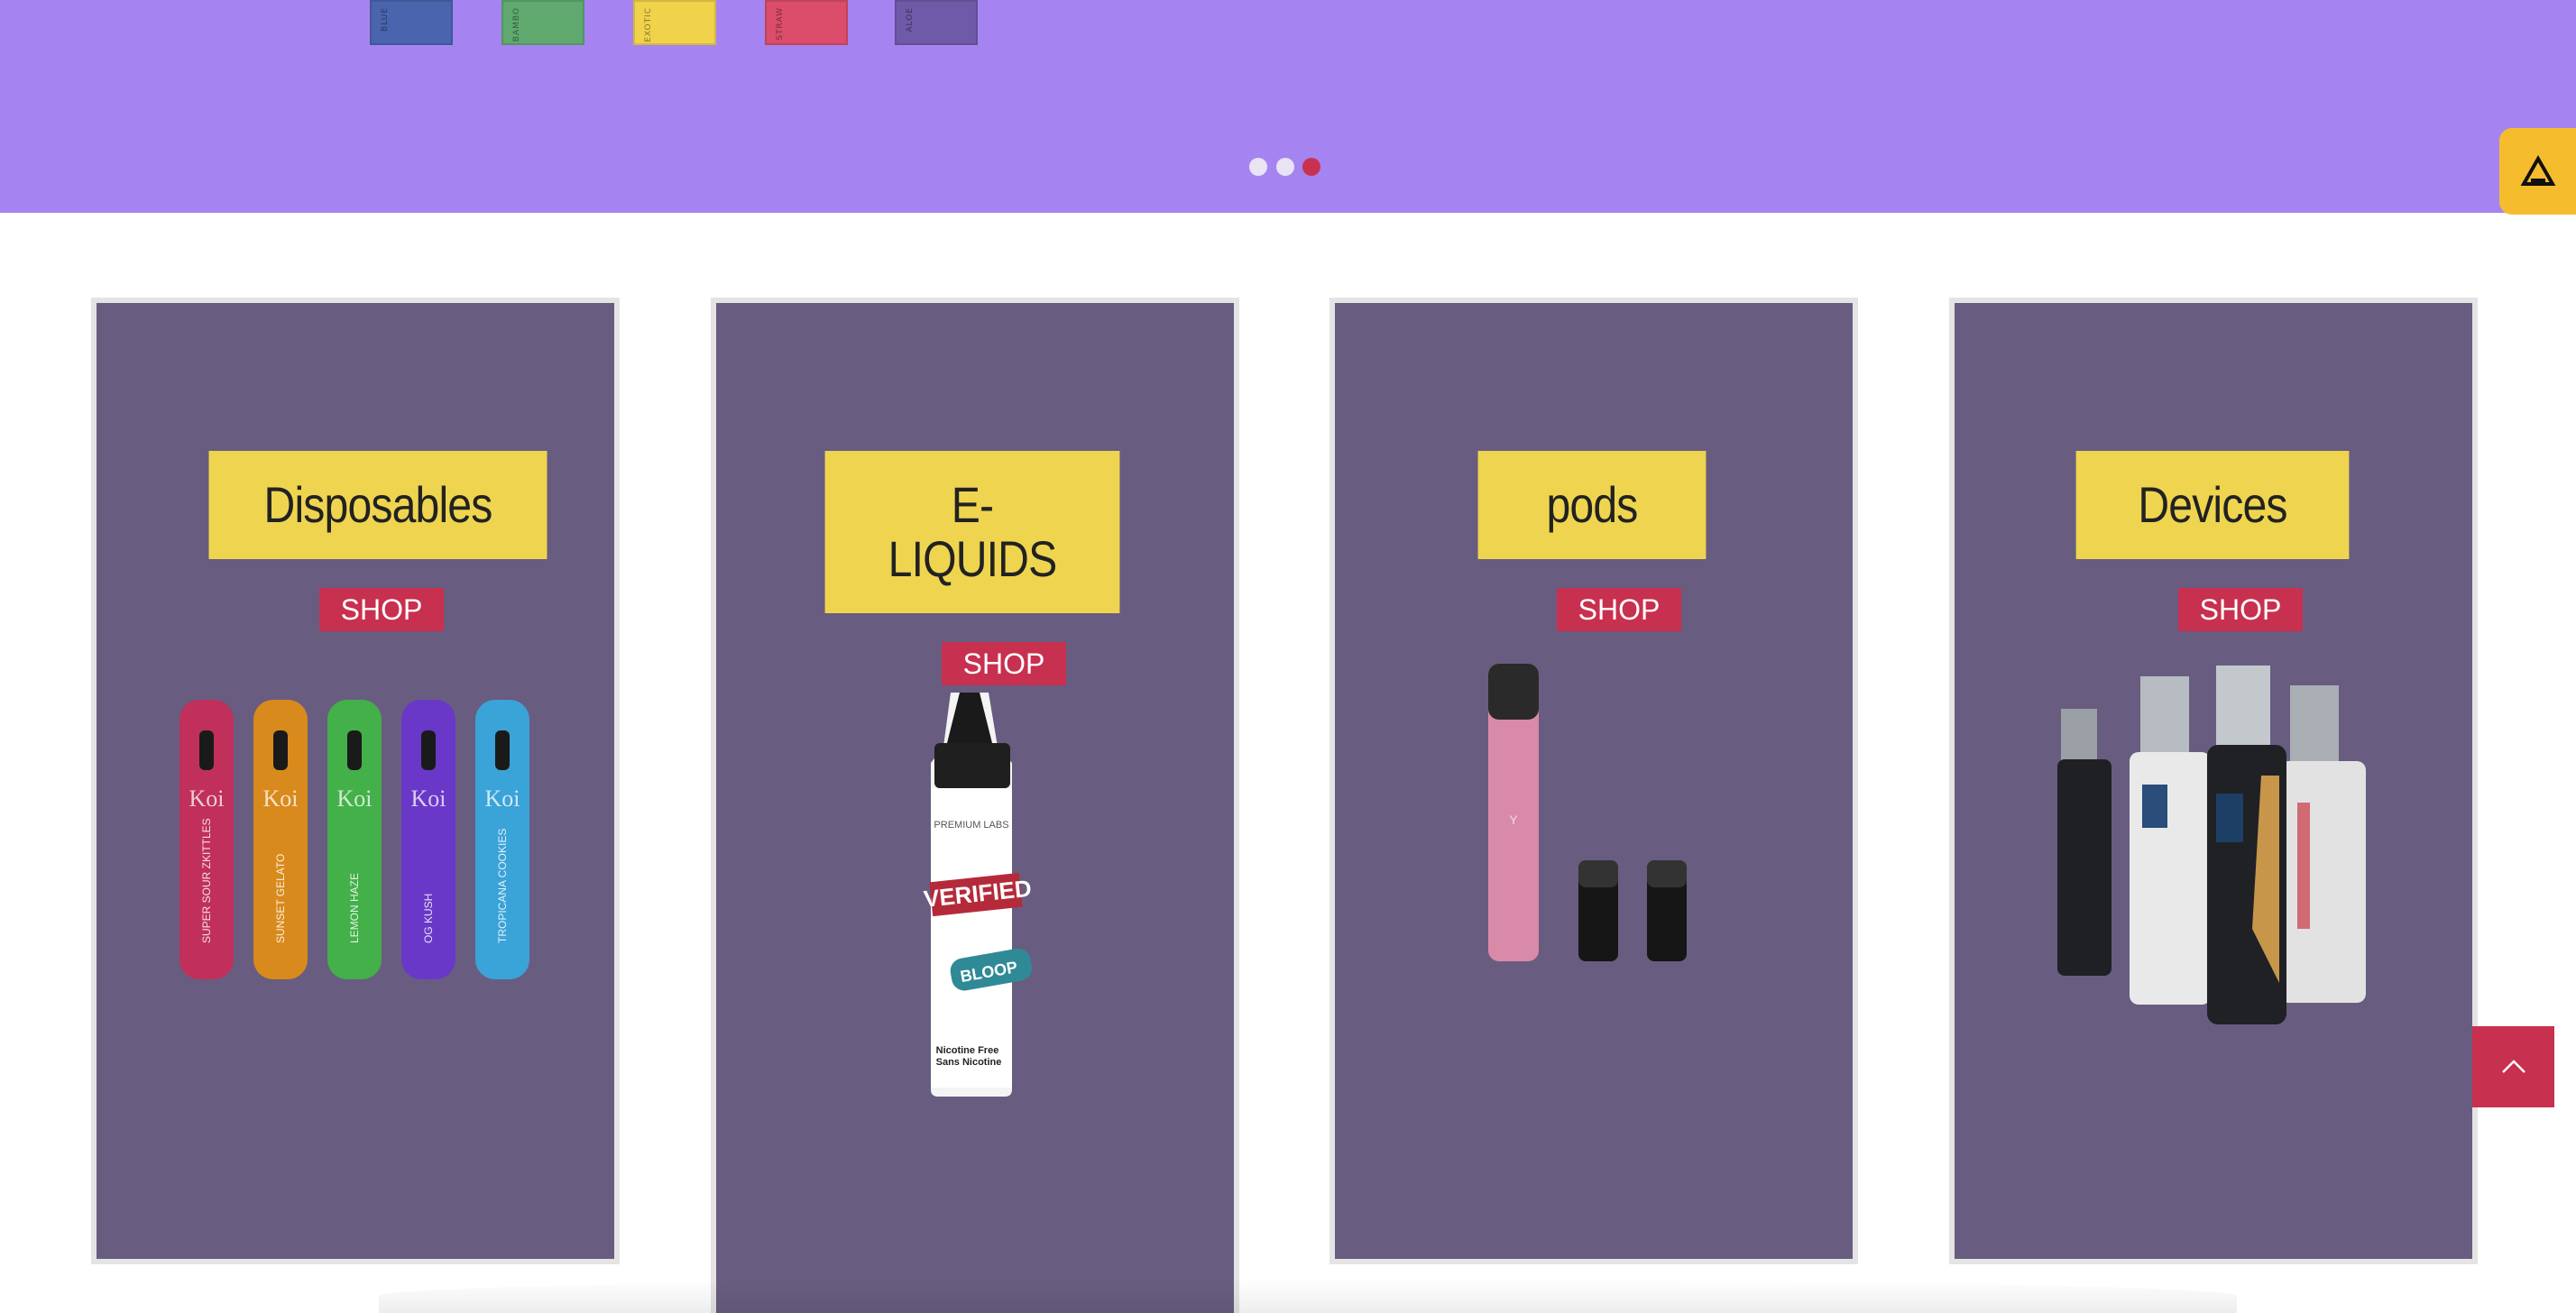 The width and height of the screenshot is (2576, 1313). I want to click on page-footer-shadow, so click(1308, 1296).